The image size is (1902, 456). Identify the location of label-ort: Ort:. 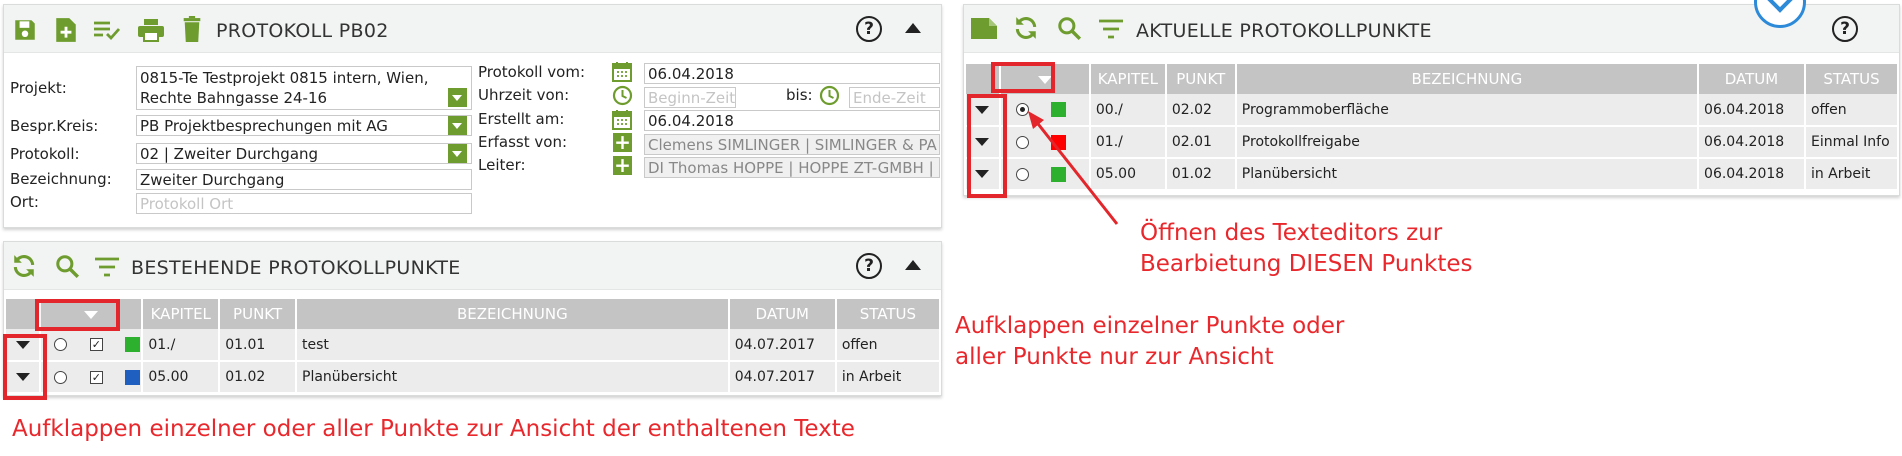
(24, 202).